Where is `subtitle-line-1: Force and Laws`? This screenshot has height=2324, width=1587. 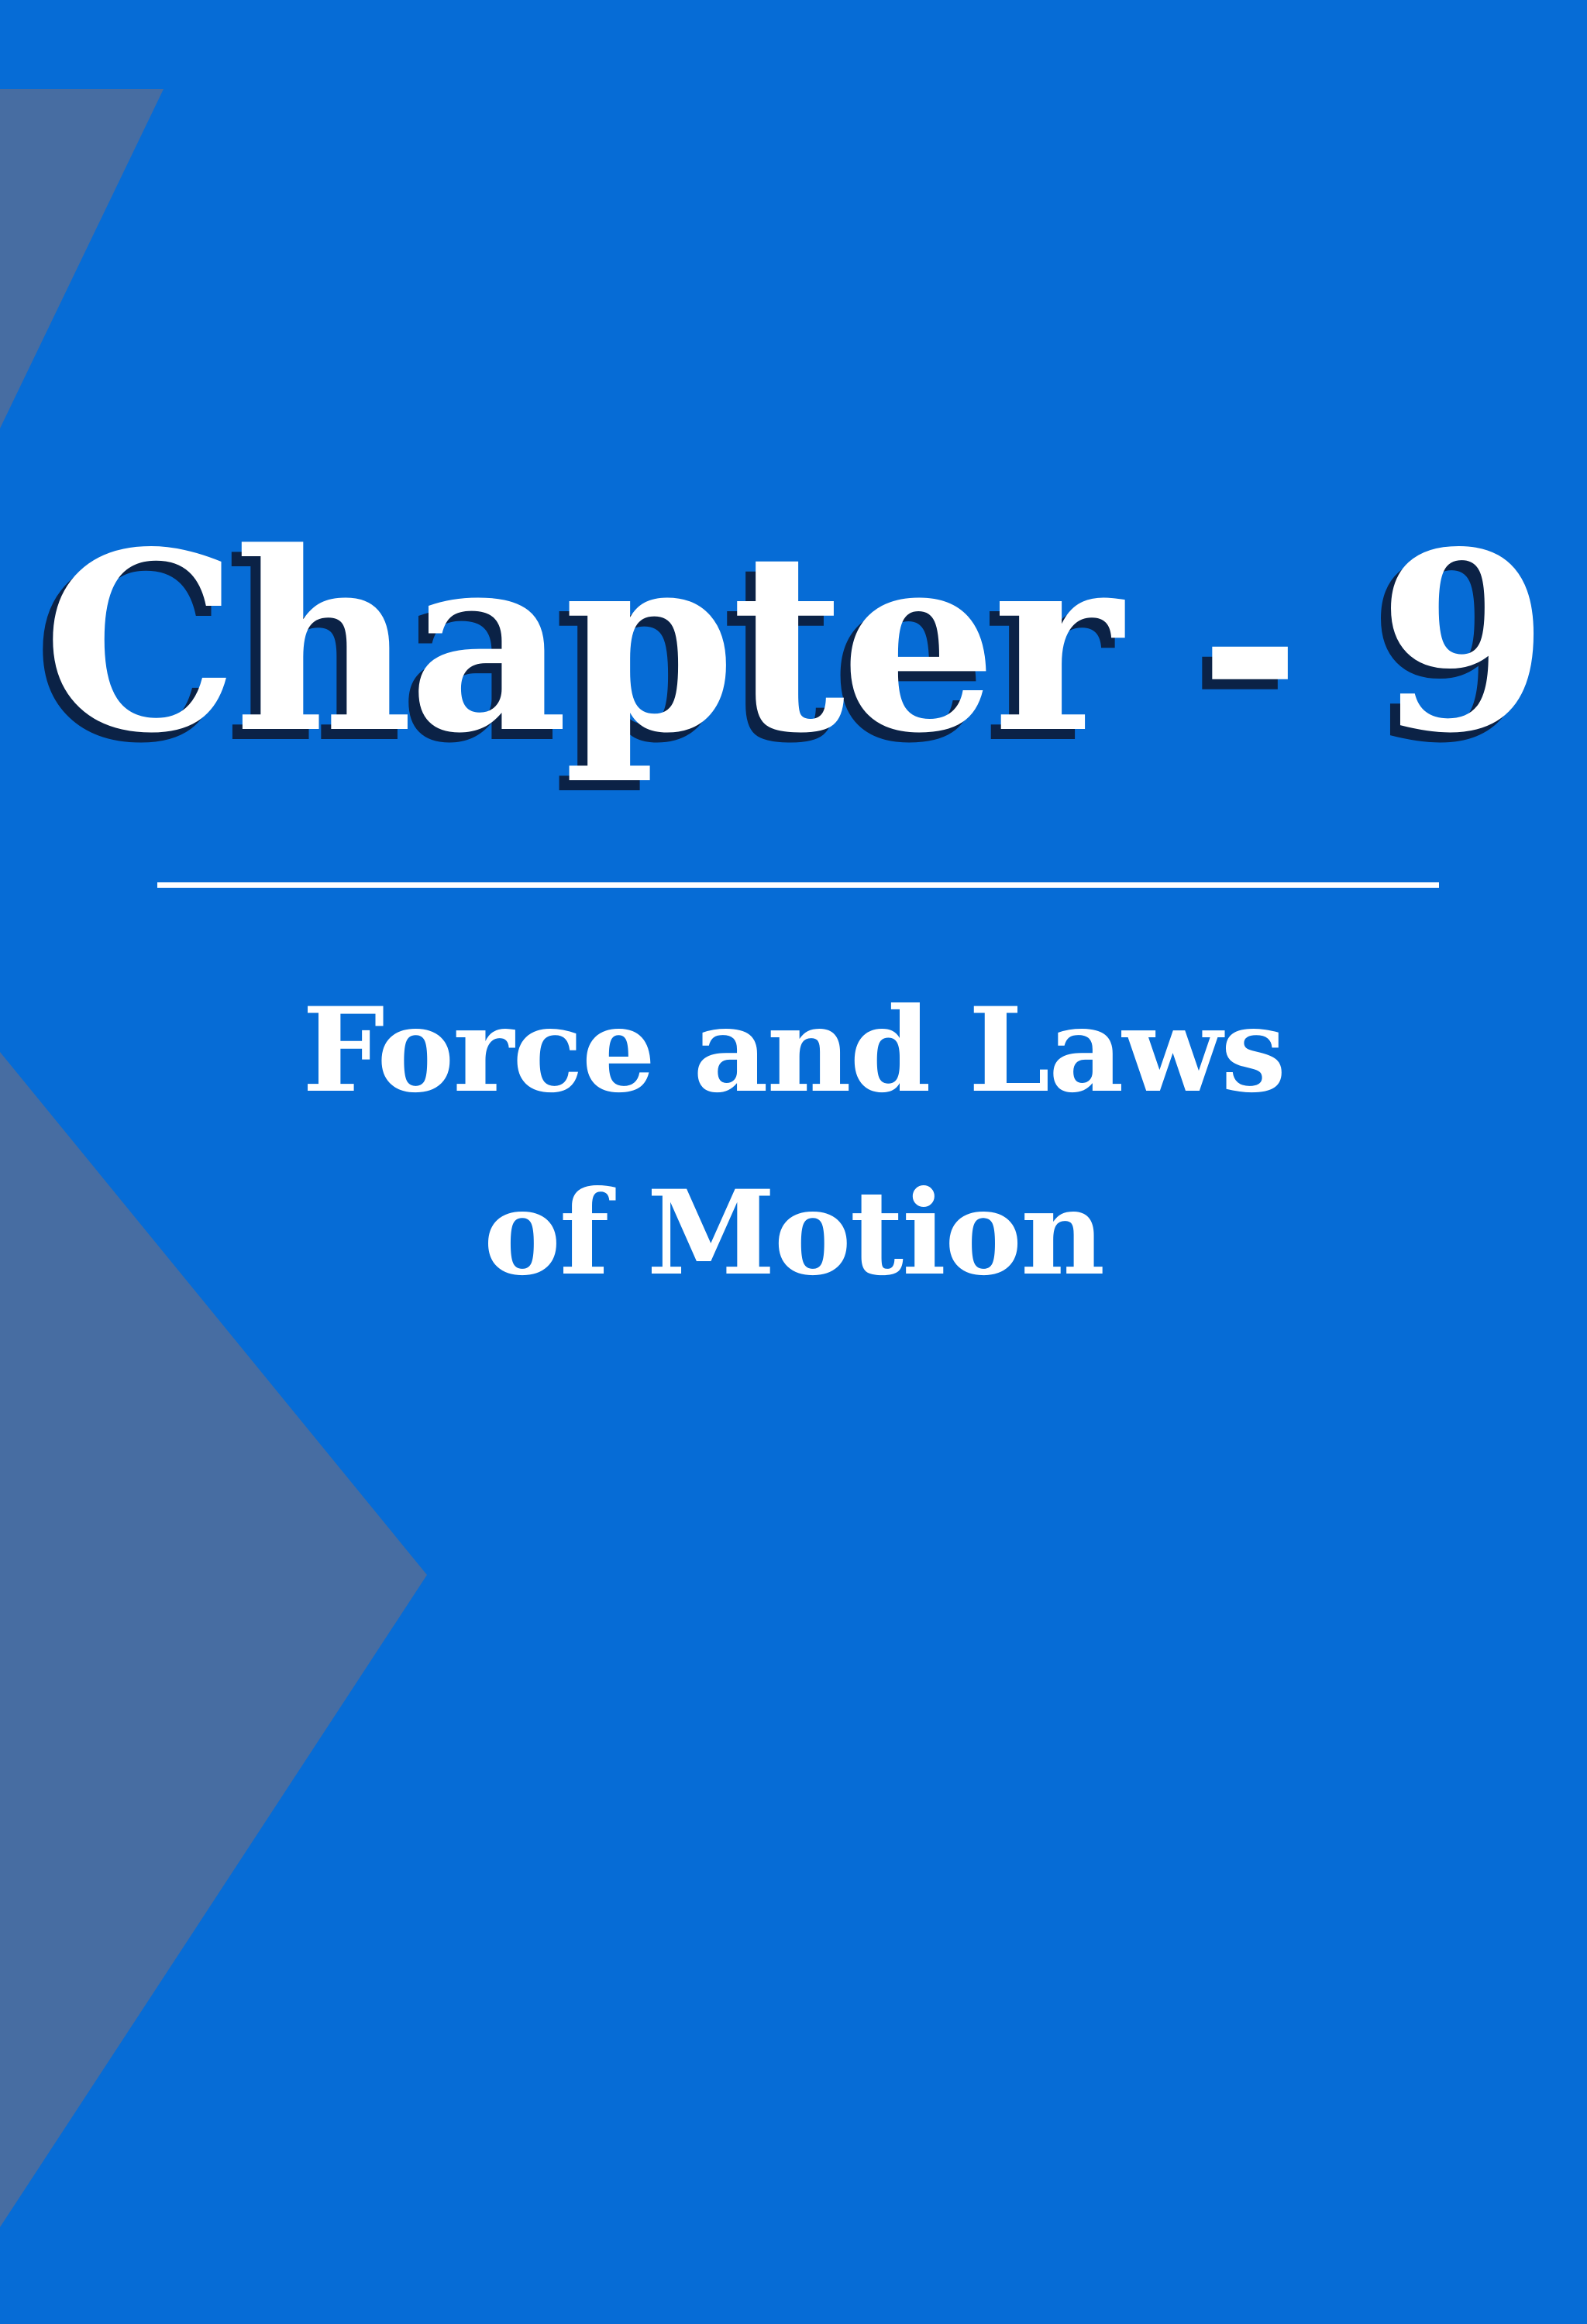
subtitle-line-1: Force and Laws is located at coordinates (794, 1050).